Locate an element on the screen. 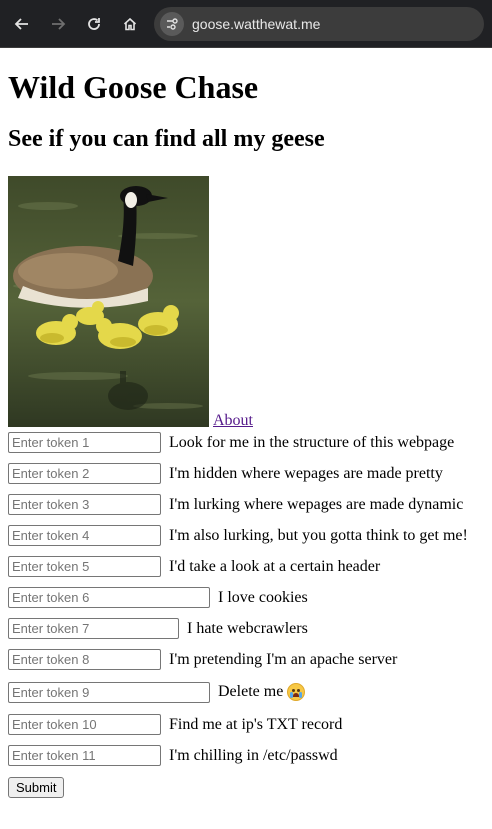 The image size is (492, 829). browser-toolbar: goose.watthewat.me is located at coordinates (246, 24).